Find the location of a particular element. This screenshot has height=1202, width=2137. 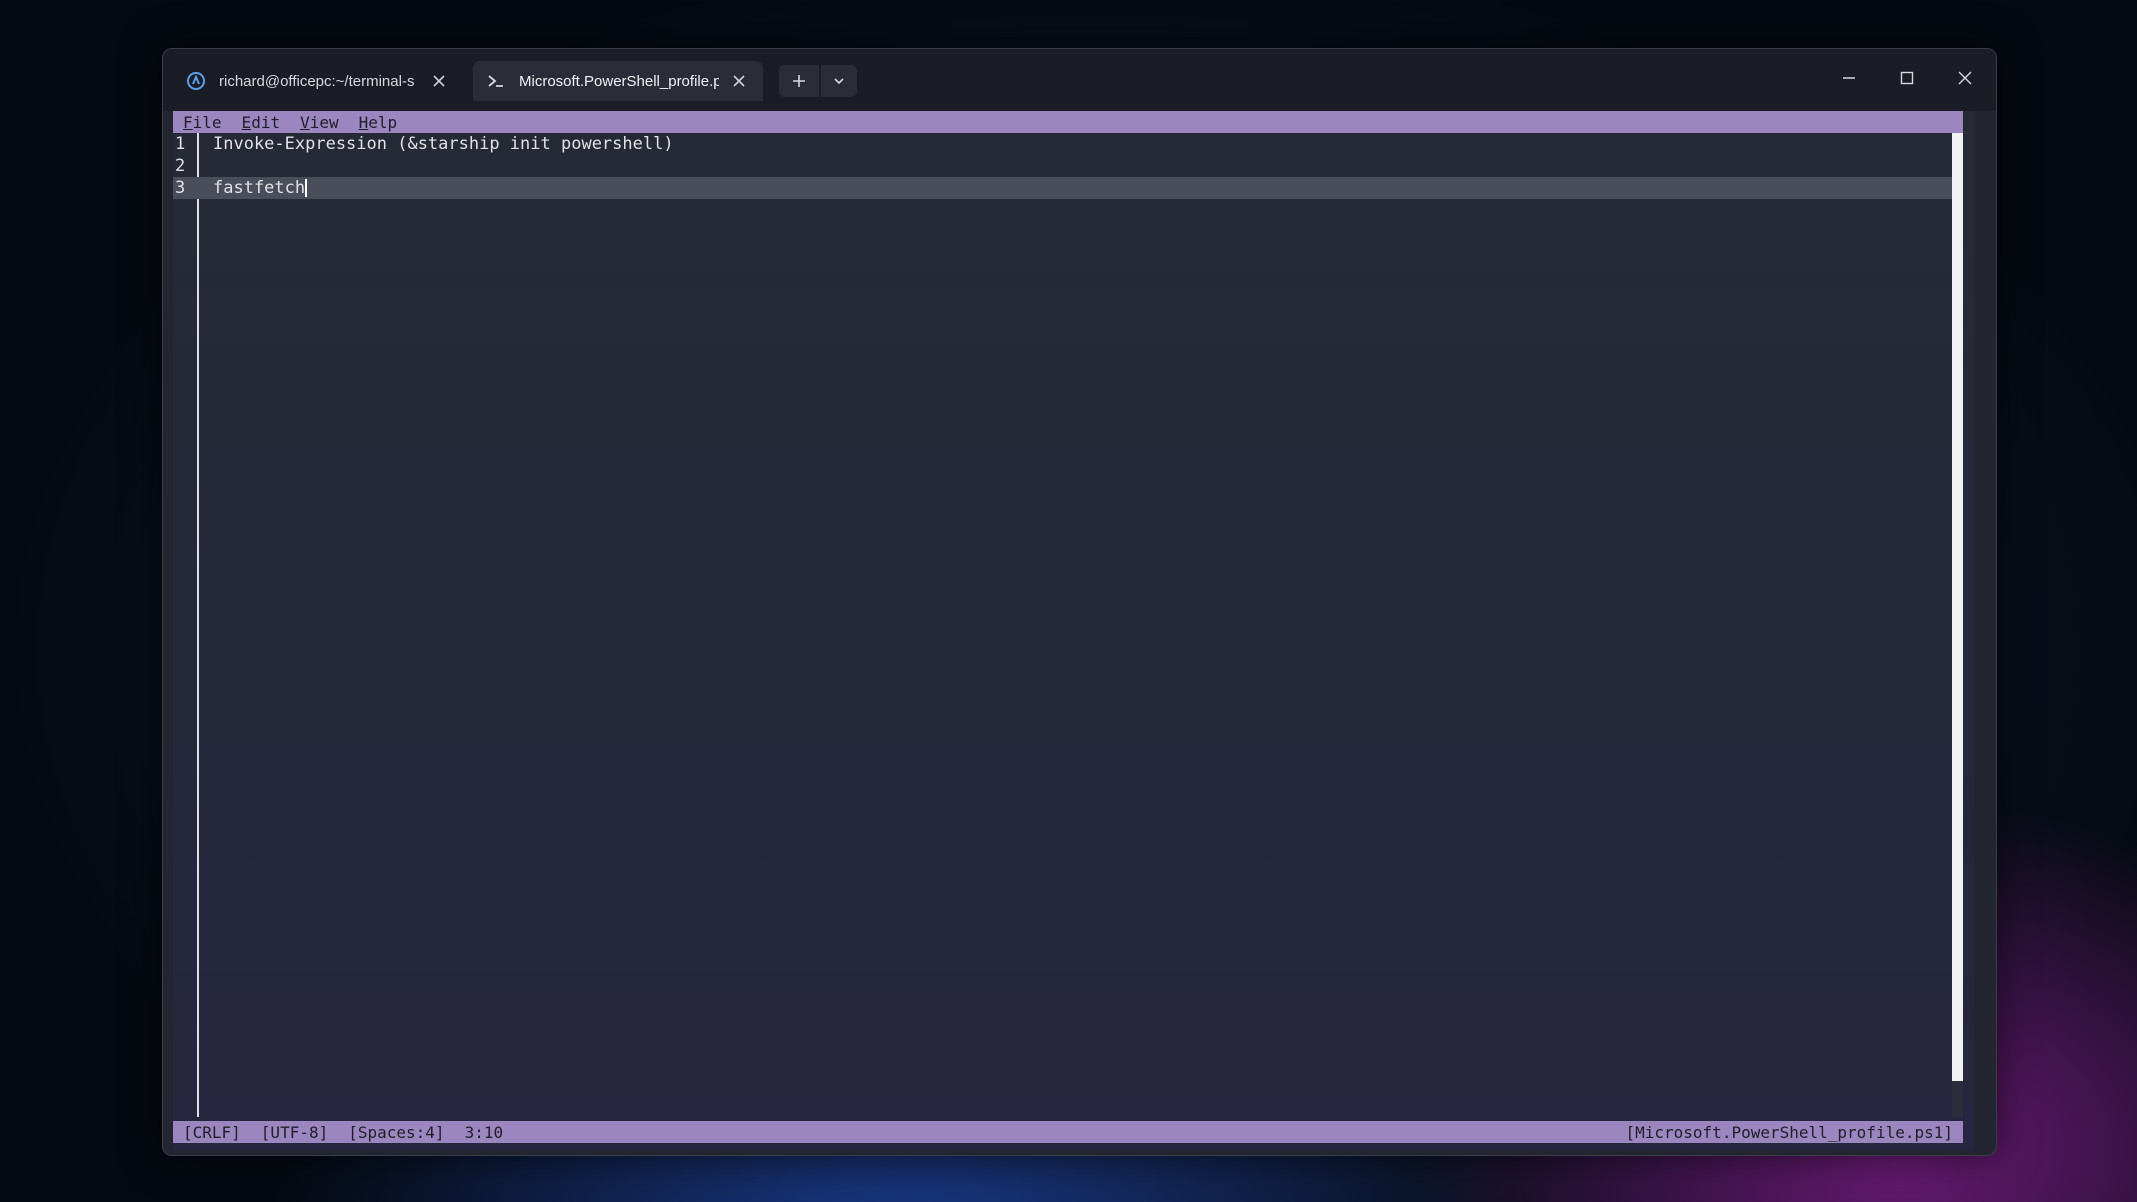

menu-file: File is located at coordinates (202, 122).